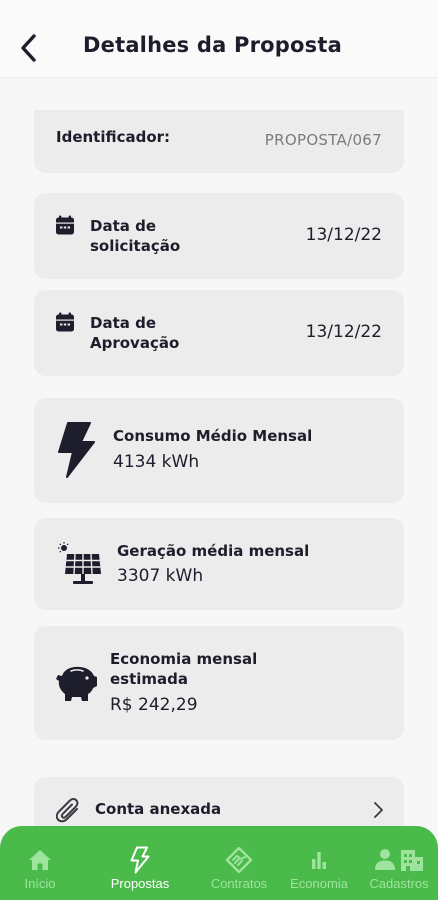  I want to click on consumption-value: 4134 kWh, so click(156, 462).